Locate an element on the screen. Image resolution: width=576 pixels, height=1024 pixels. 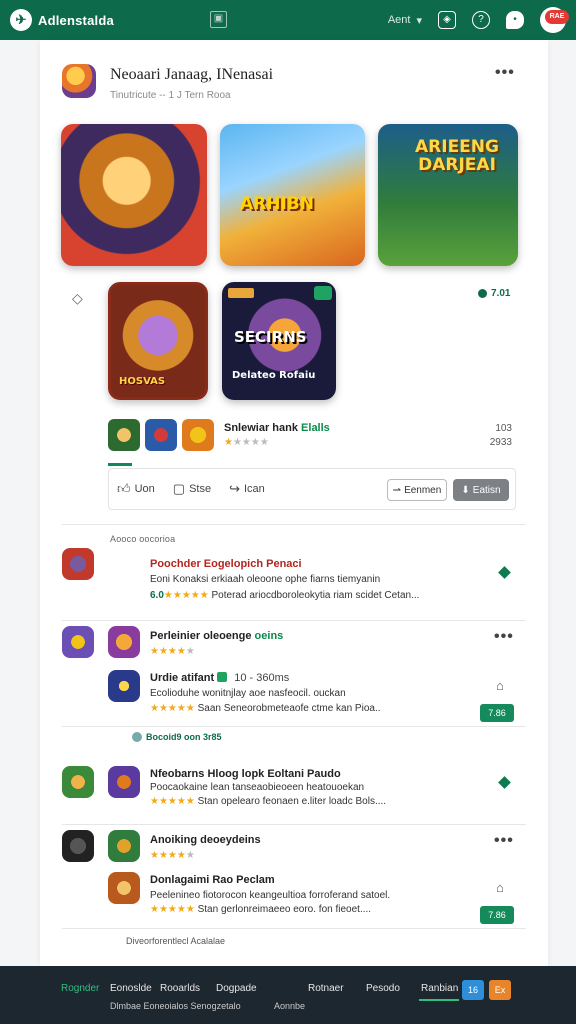
chat-icon: • is located at coordinates (515, 20).